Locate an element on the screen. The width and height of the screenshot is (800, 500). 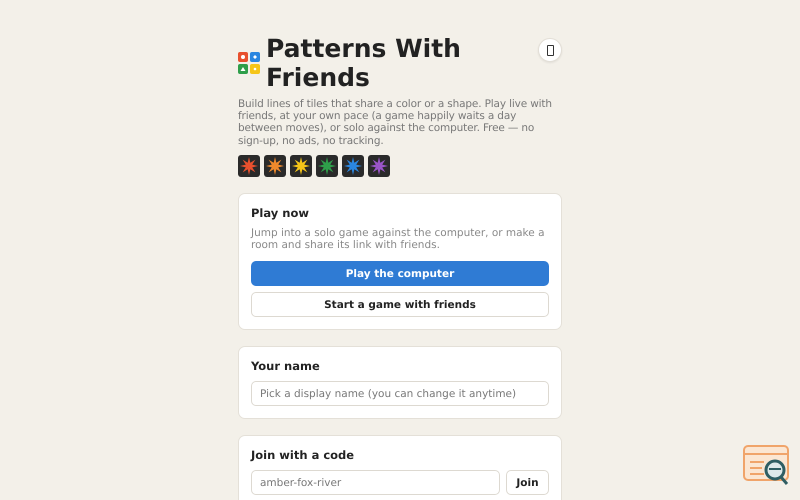
inspect-icon is located at coordinates (767, 466).